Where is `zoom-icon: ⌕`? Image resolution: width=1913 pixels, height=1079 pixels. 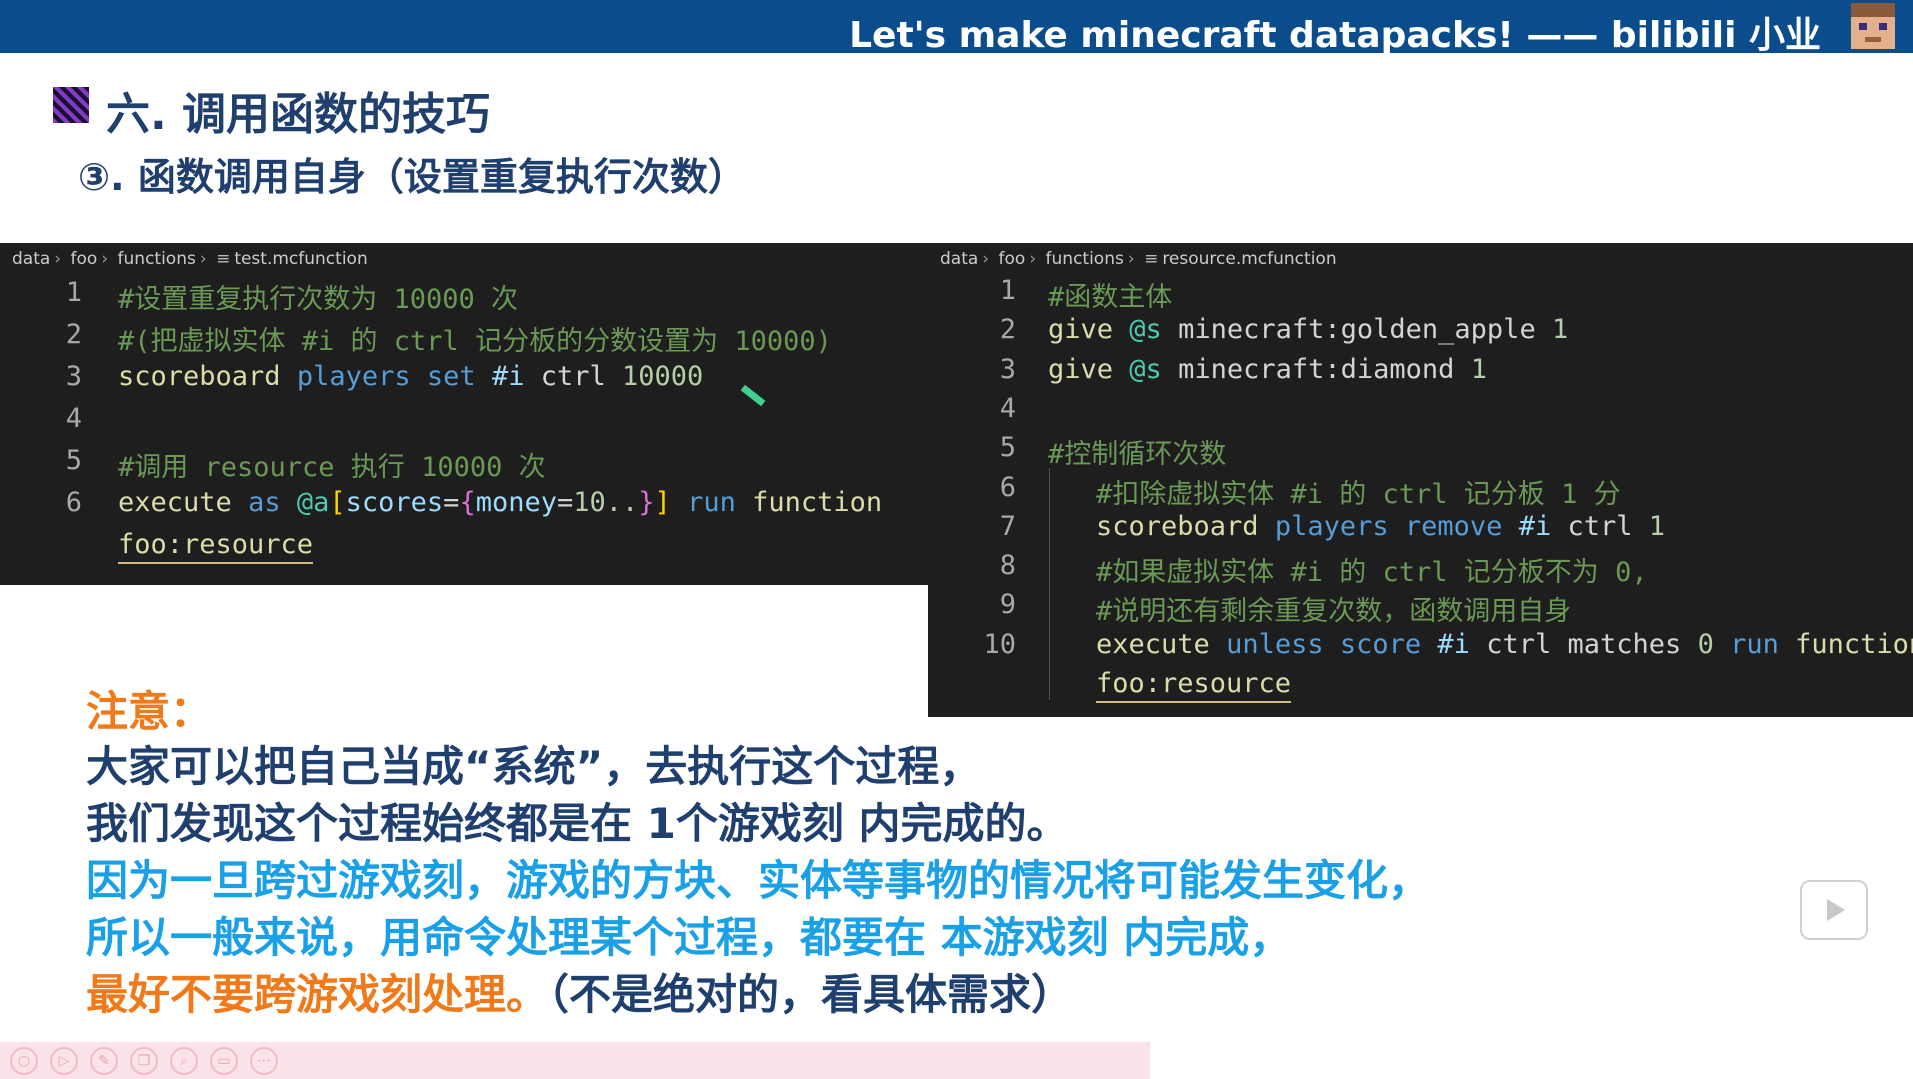 zoom-icon: ⌕ is located at coordinates (184, 1061).